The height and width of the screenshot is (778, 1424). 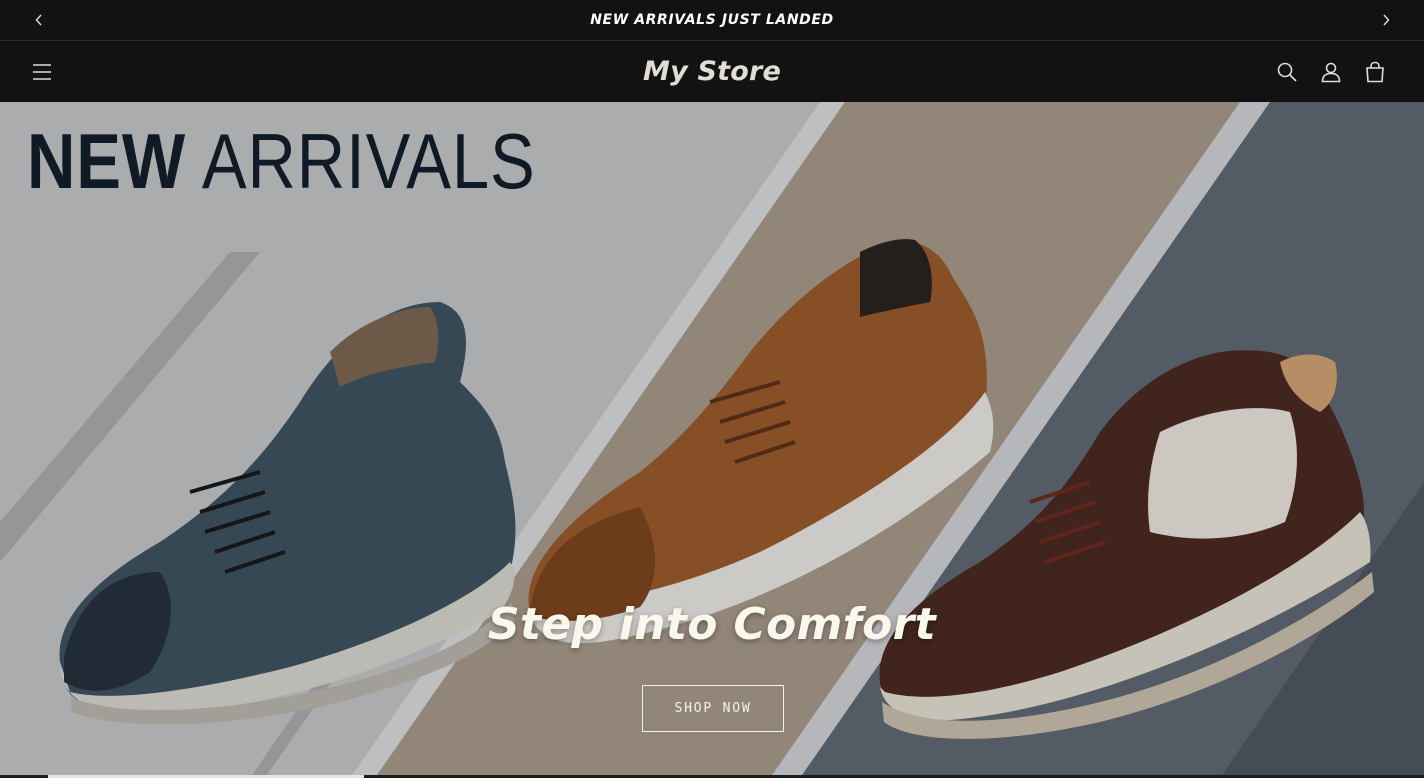 I want to click on announcement-text: NEW ARRIVALS JUST LANDED, so click(x=712, y=20).